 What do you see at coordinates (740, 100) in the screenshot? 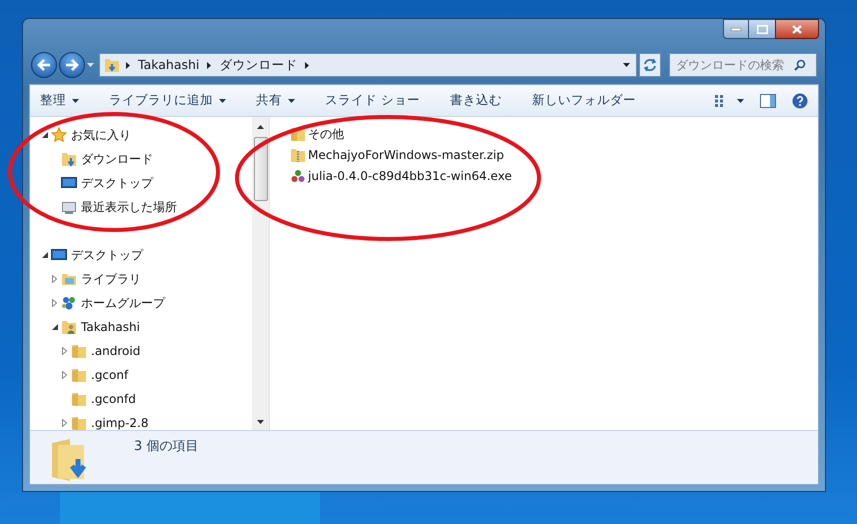
I see `caret-icon` at bounding box center [740, 100].